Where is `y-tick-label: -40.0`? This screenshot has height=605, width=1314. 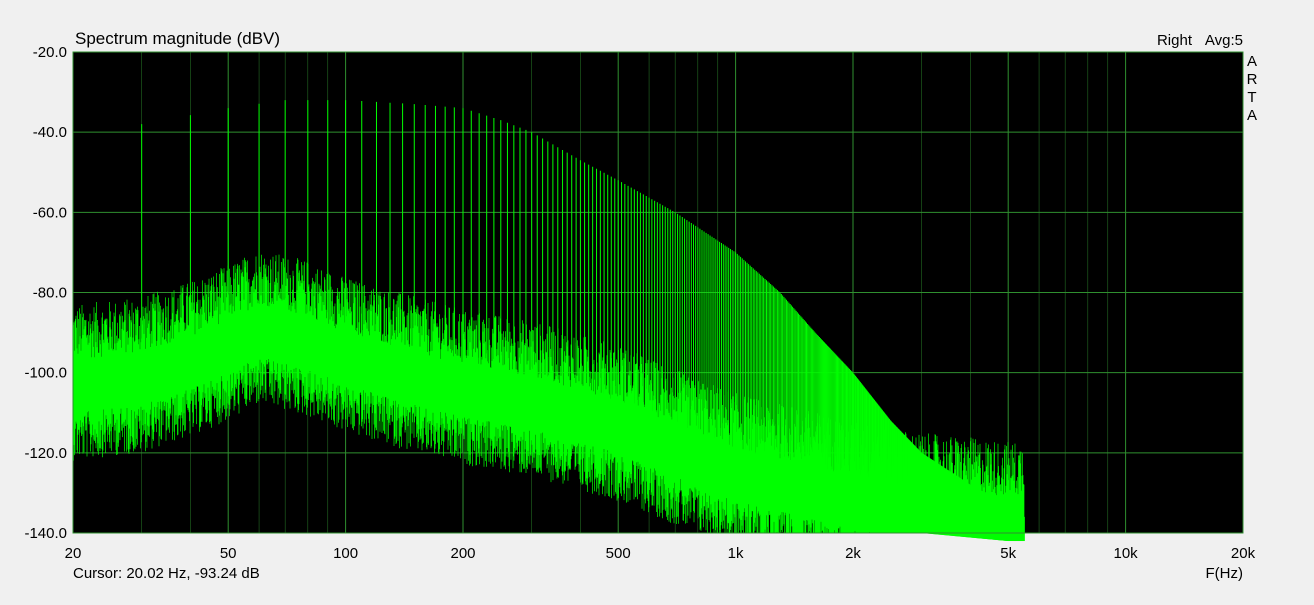
y-tick-label: -40.0 is located at coordinates (50, 132).